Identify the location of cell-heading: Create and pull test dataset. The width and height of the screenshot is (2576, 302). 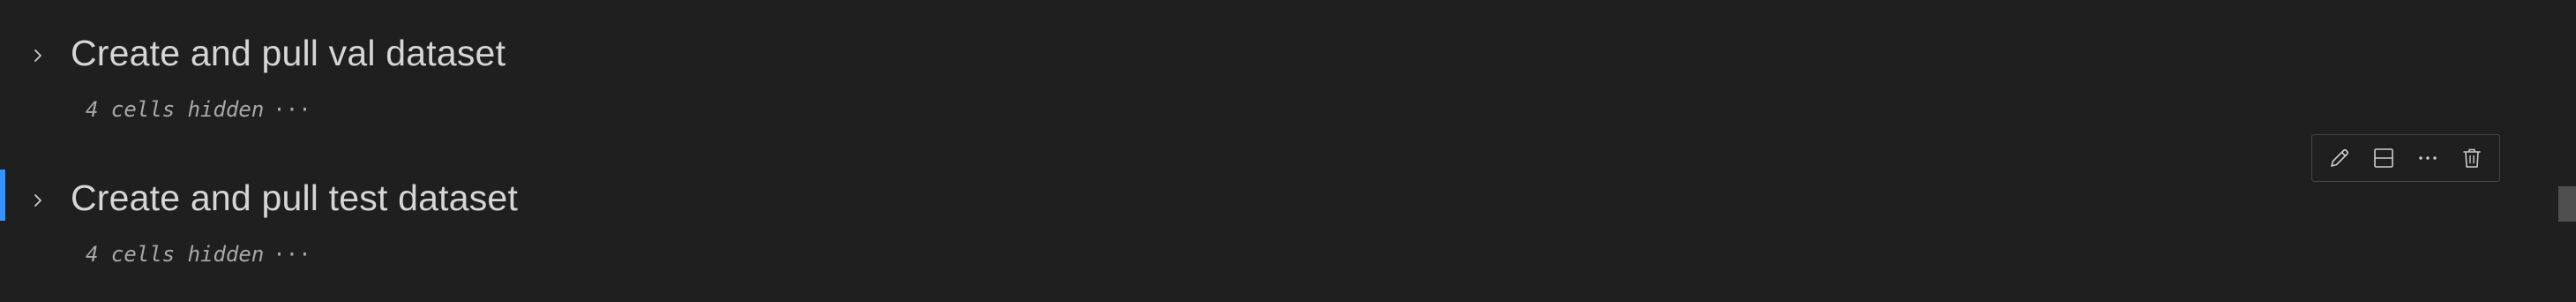
(295, 197).